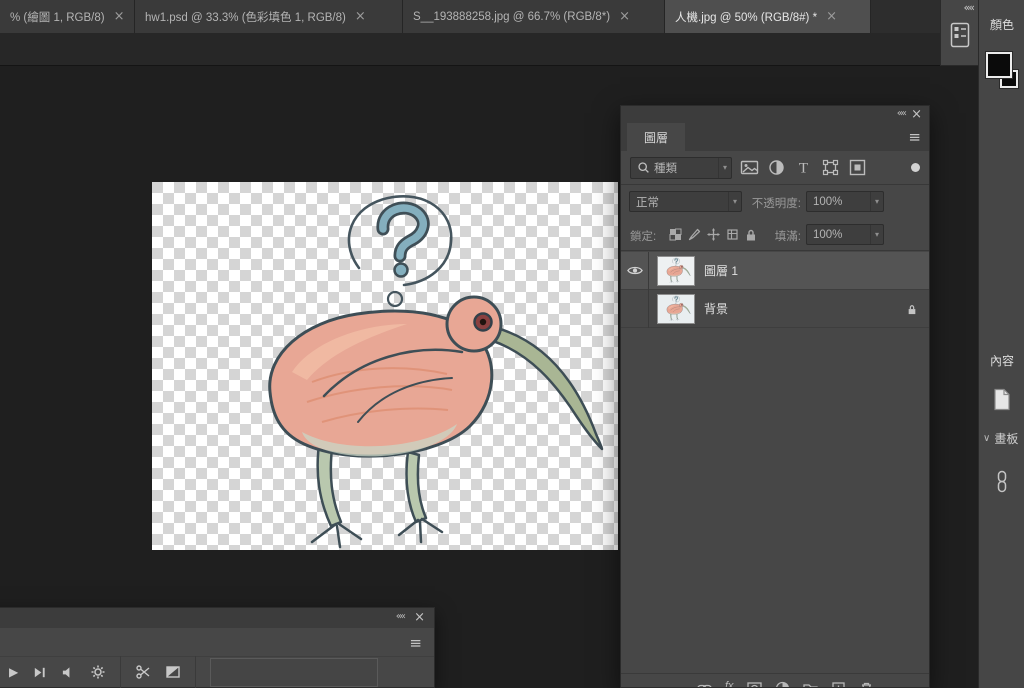 The height and width of the screenshot is (688, 1024). What do you see at coordinates (217, 618) in the screenshot?
I see `timeline-titlebar: «« ×` at bounding box center [217, 618].